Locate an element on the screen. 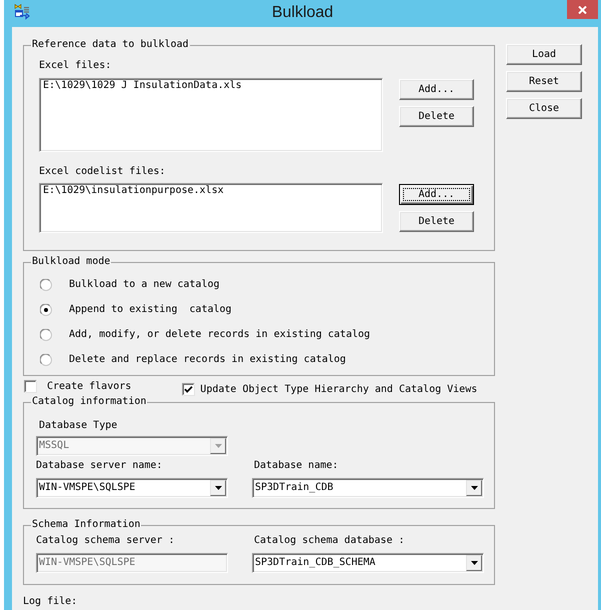 This screenshot has height=610, width=601. close-icon is located at coordinates (582, 10).